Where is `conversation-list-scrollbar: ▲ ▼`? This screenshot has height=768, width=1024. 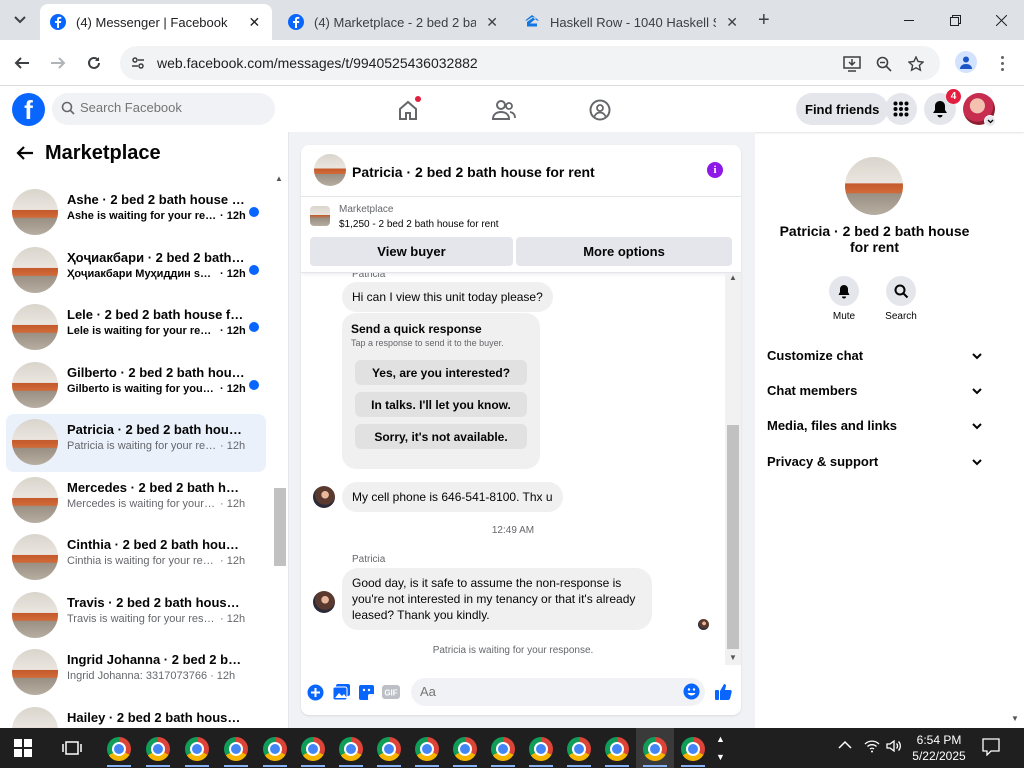 conversation-list-scrollbar: ▲ ▼ is located at coordinates (280, 450).